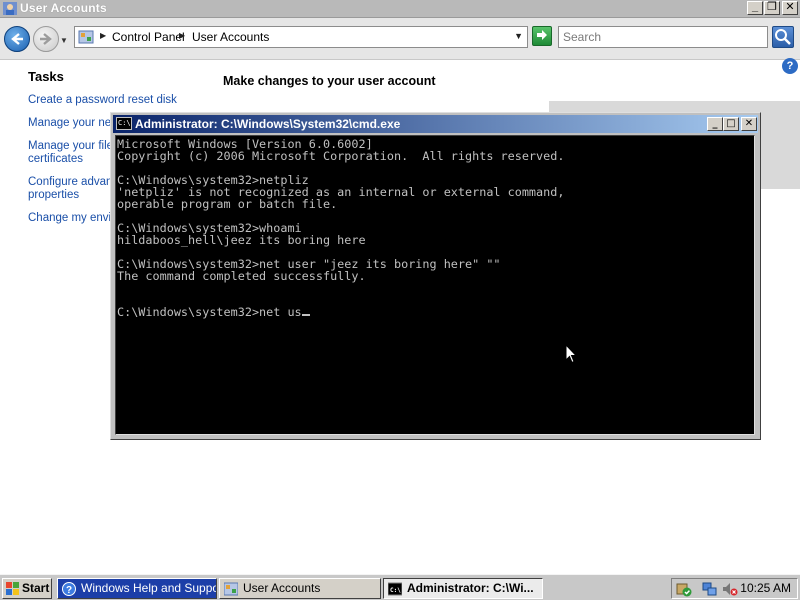  What do you see at coordinates (715, 124) in the screenshot?
I see `cmd-minimize-button: _` at bounding box center [715, 124].